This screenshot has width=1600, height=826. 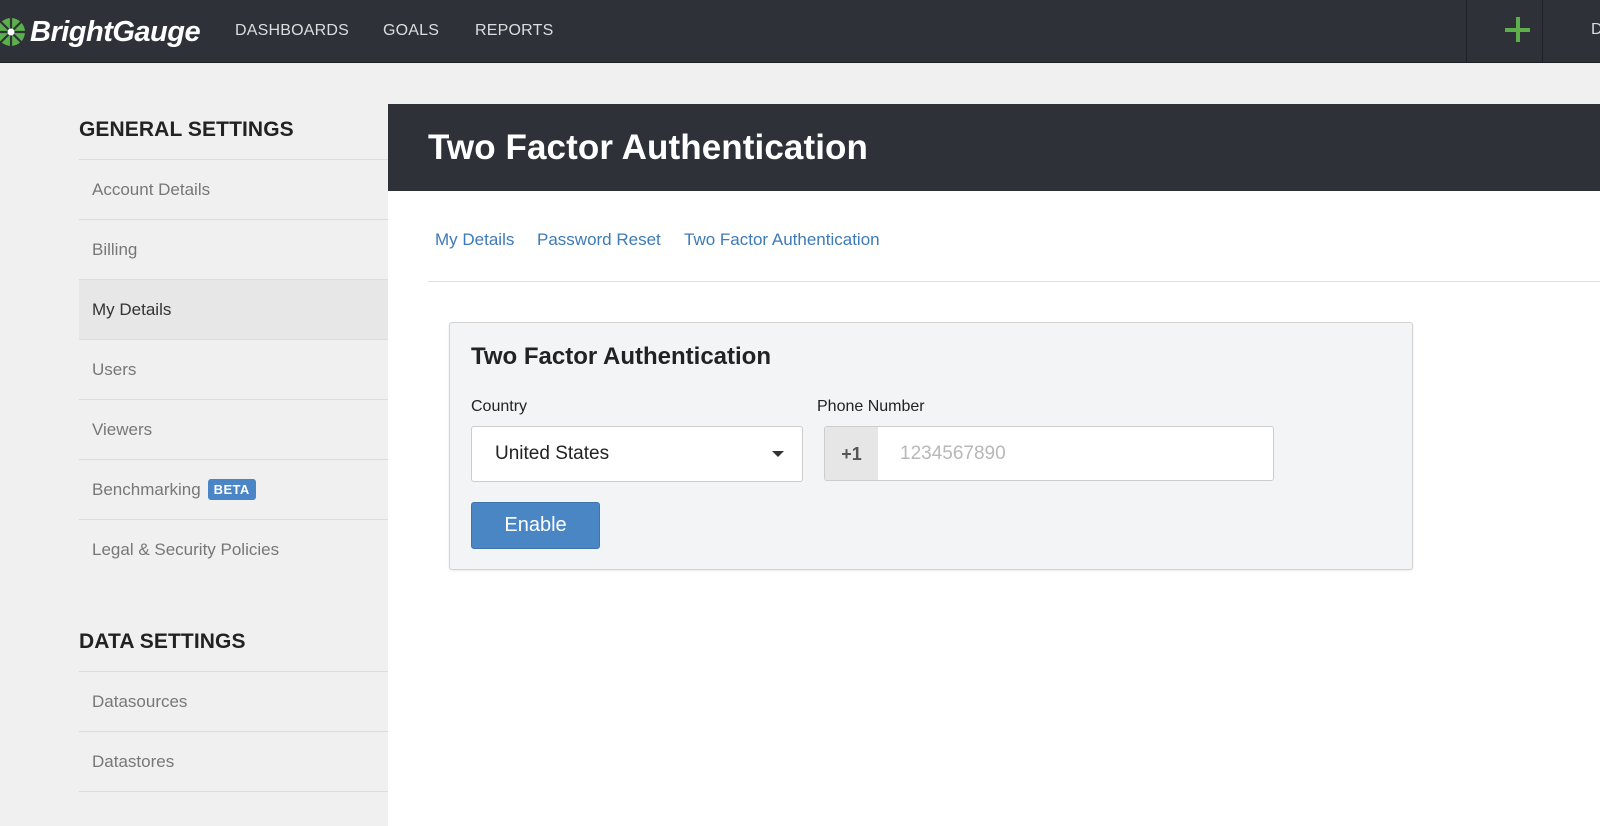 What do you see at coordinates (499, 406) in the screenshot?
I see `country-label: Country` at bounding box center [499, 406].